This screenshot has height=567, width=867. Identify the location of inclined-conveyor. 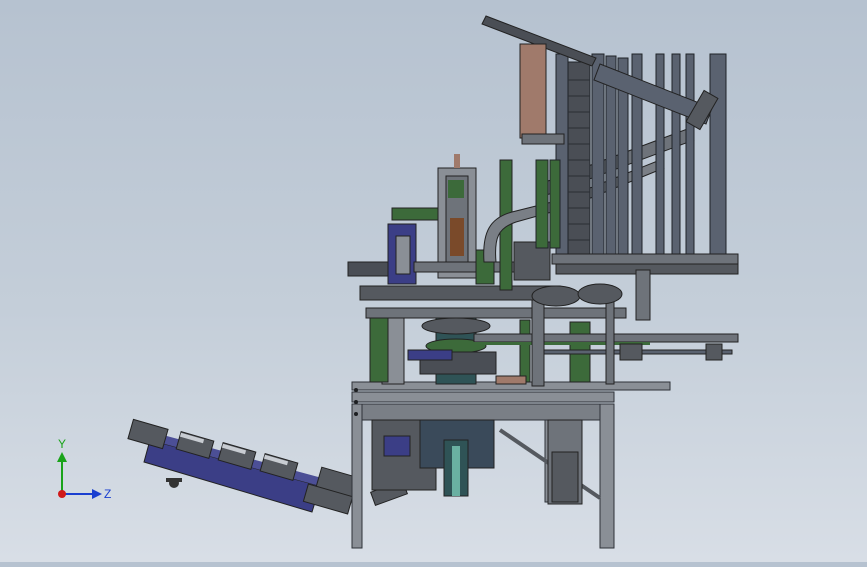
(268, 466).